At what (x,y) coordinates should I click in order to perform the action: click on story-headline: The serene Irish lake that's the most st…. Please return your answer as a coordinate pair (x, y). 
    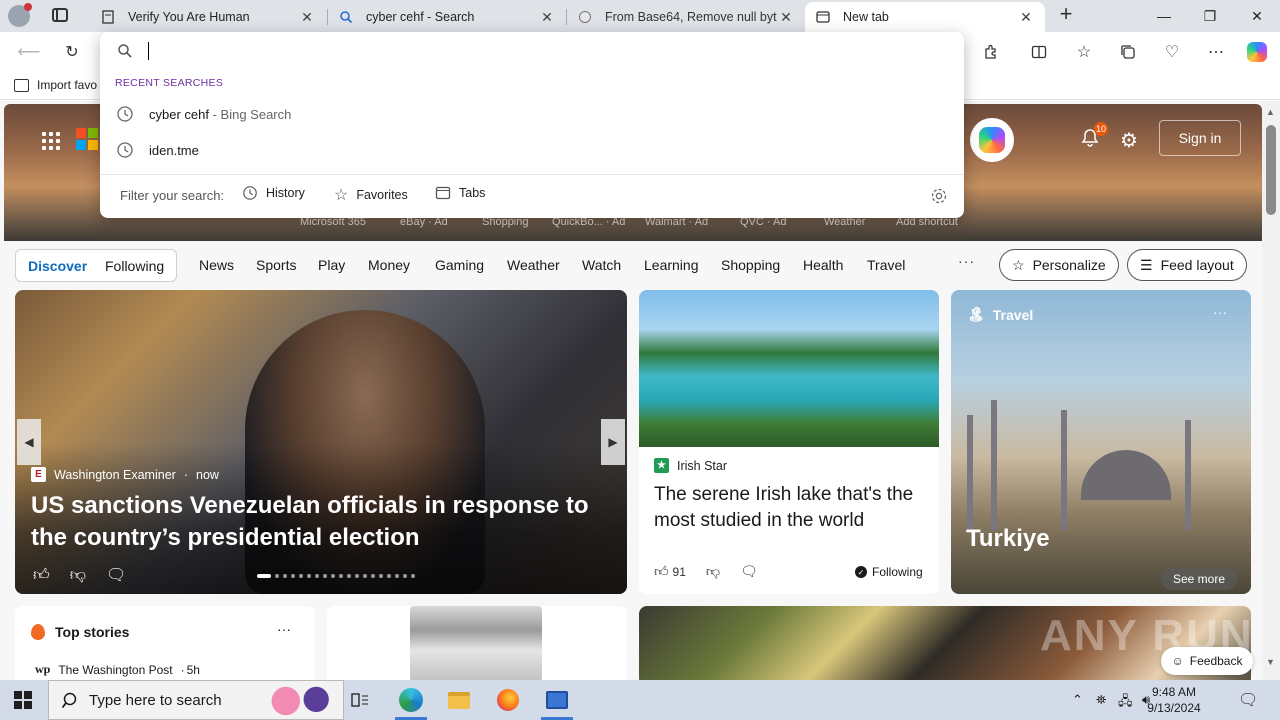
    Looking at the image, I should click on (789, 508).